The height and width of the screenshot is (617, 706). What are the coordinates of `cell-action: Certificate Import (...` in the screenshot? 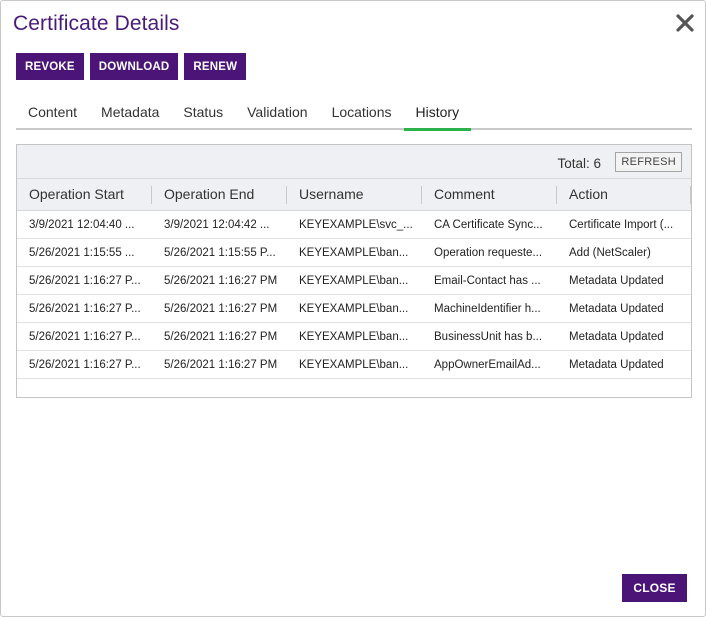 It's located at (621, 225).